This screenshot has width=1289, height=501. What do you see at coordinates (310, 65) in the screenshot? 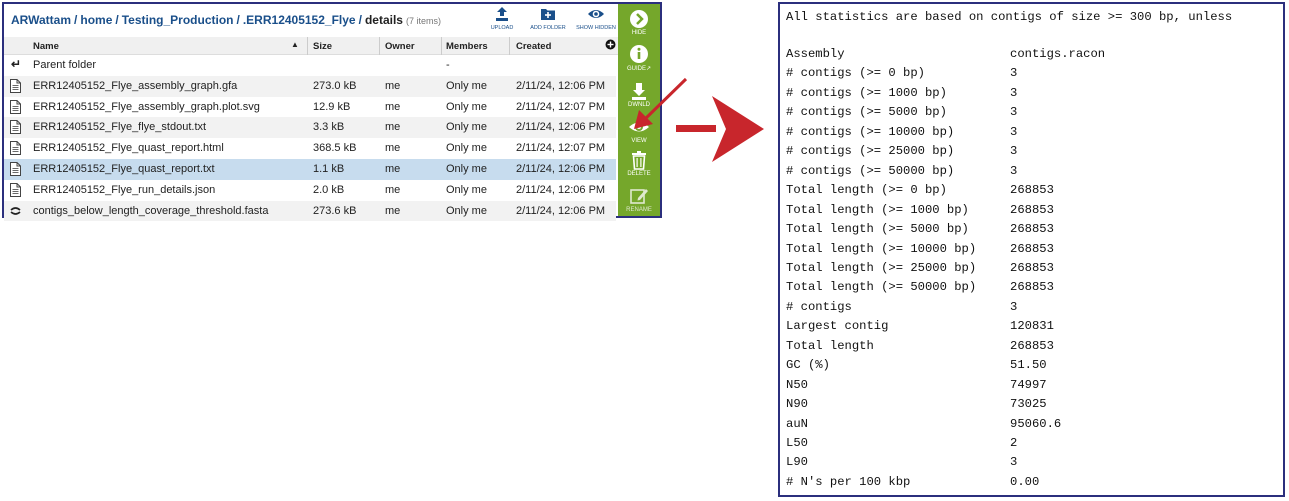
I see `parent-folder-row: ↵ Parent folder -` at bounding box center [310, 65].